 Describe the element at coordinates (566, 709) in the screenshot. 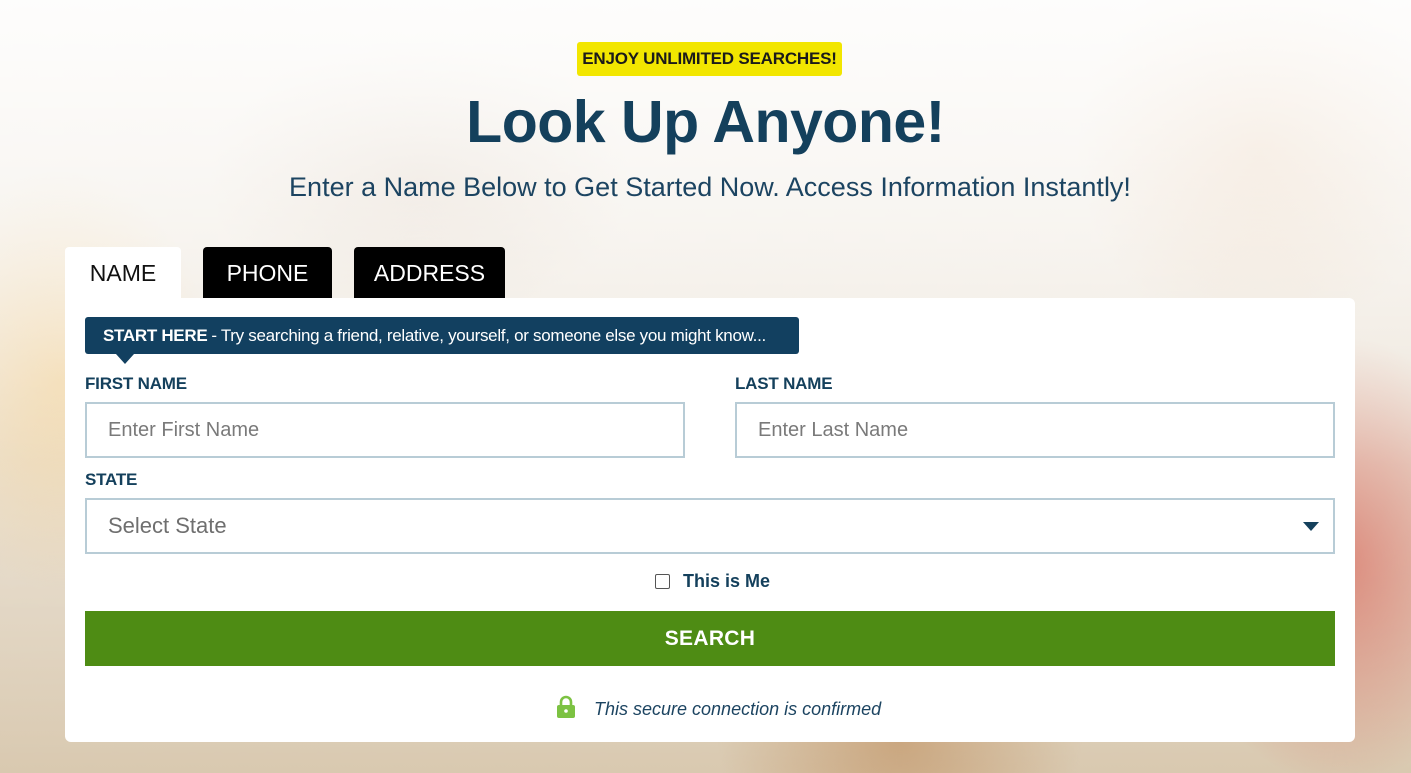

I see `lock-icon` at that location.